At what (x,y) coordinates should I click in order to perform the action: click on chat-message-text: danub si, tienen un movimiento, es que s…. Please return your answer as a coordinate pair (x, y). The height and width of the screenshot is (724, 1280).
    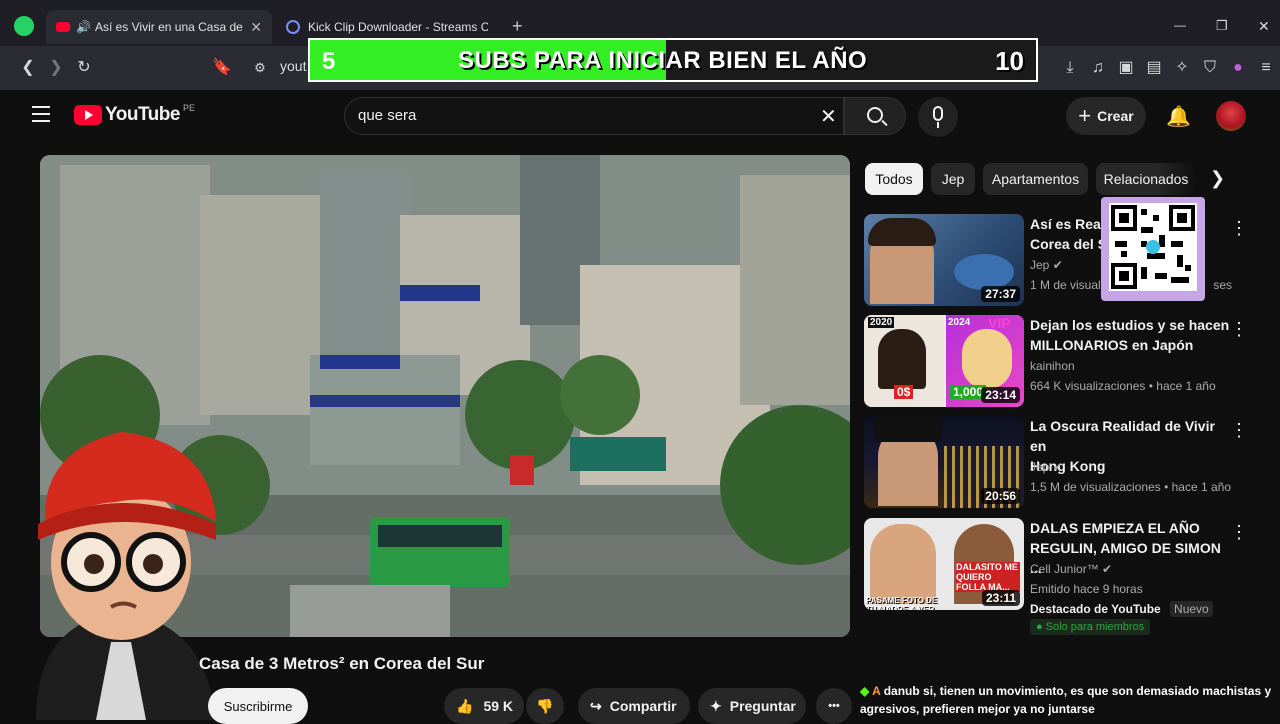
    Looking at the image, I should click on (1066, 700).